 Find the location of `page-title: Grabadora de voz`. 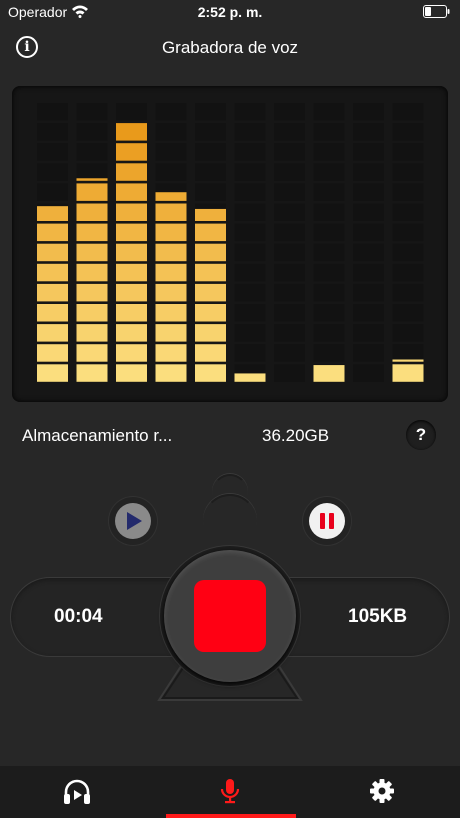

page-title: Grabadora de voz is located at coordinates (230, 47).